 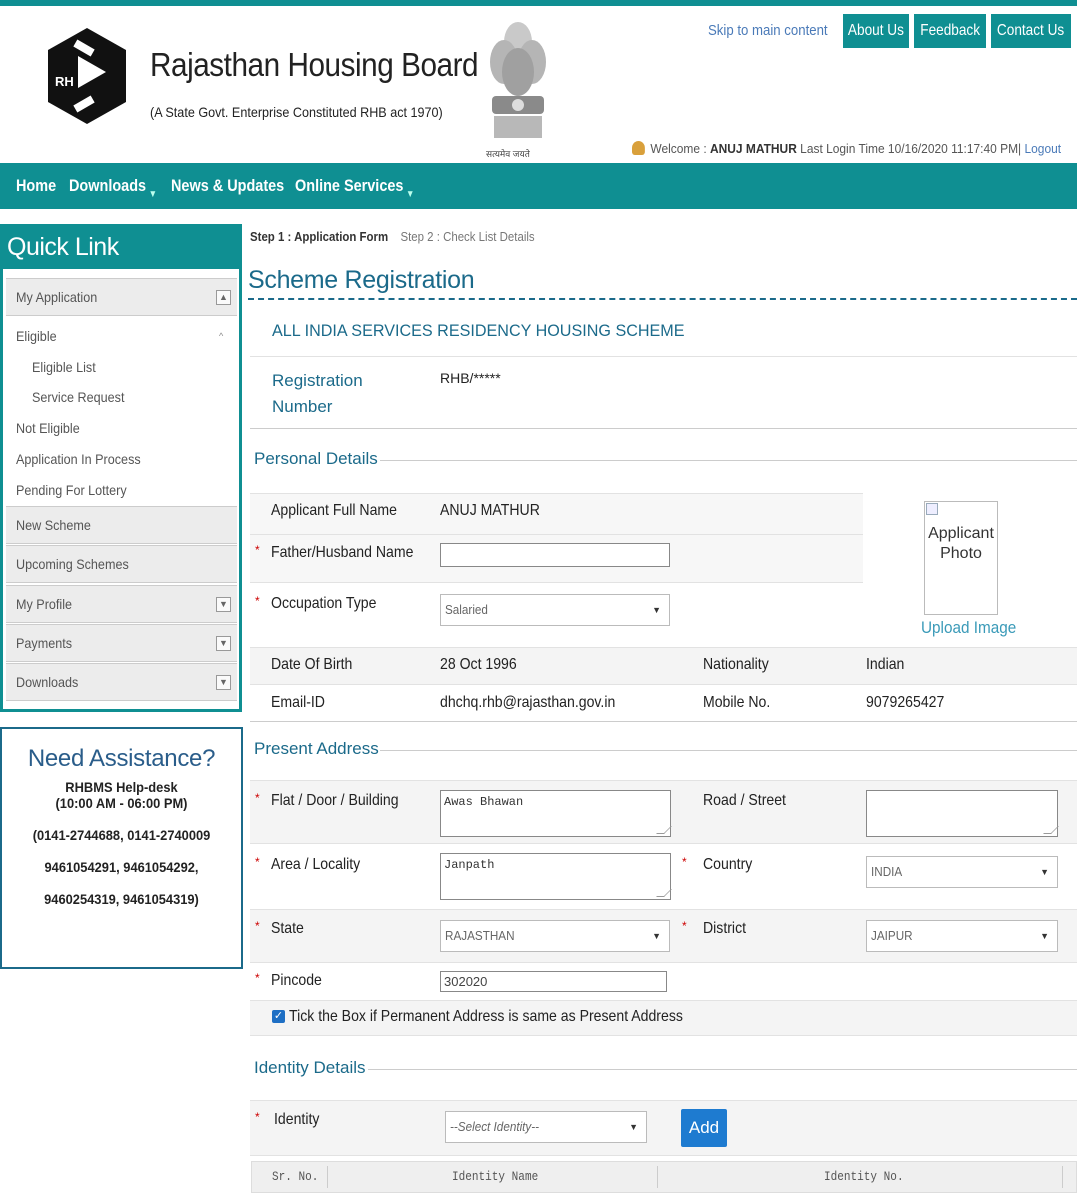 I want to click on sidebar-item-pending-lottery: Pending For Lottery, so click(x=71, y=490).